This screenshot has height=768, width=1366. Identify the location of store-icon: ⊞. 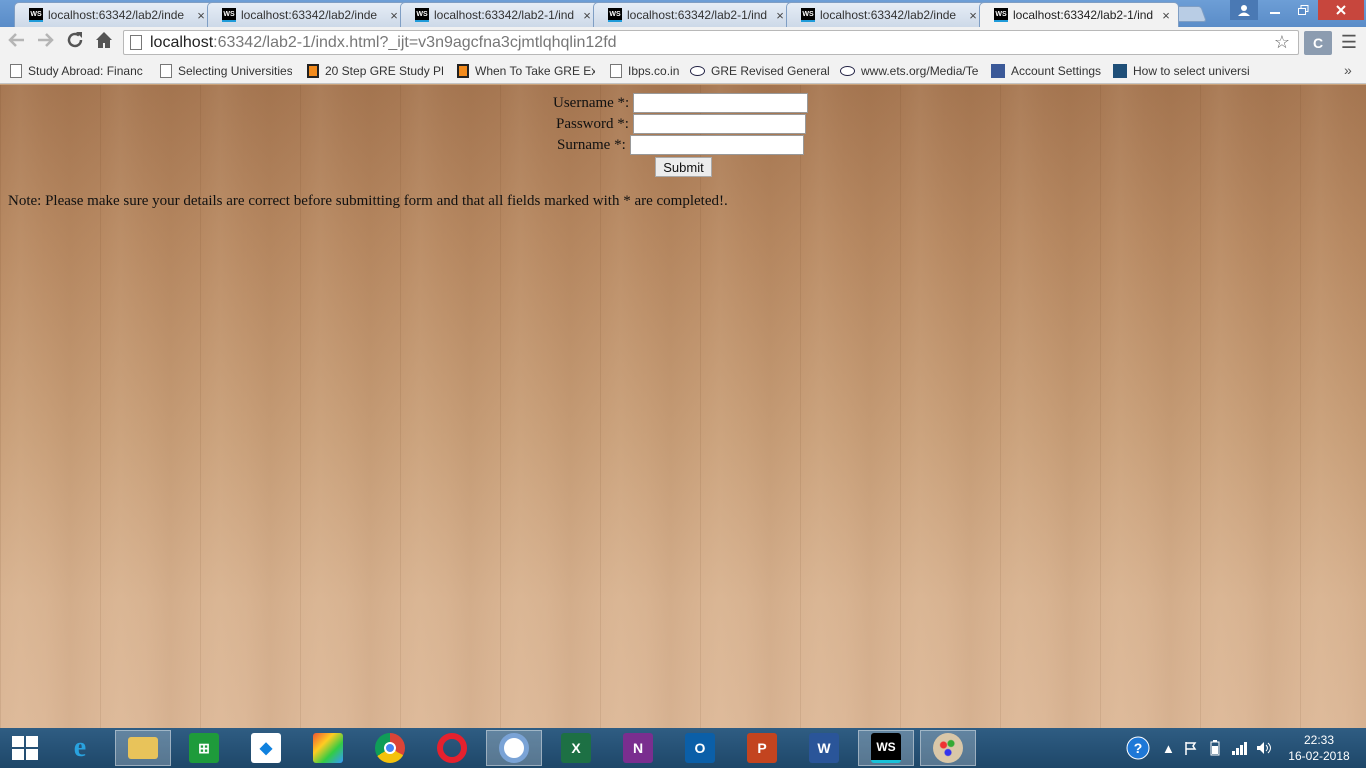
(204, 748).